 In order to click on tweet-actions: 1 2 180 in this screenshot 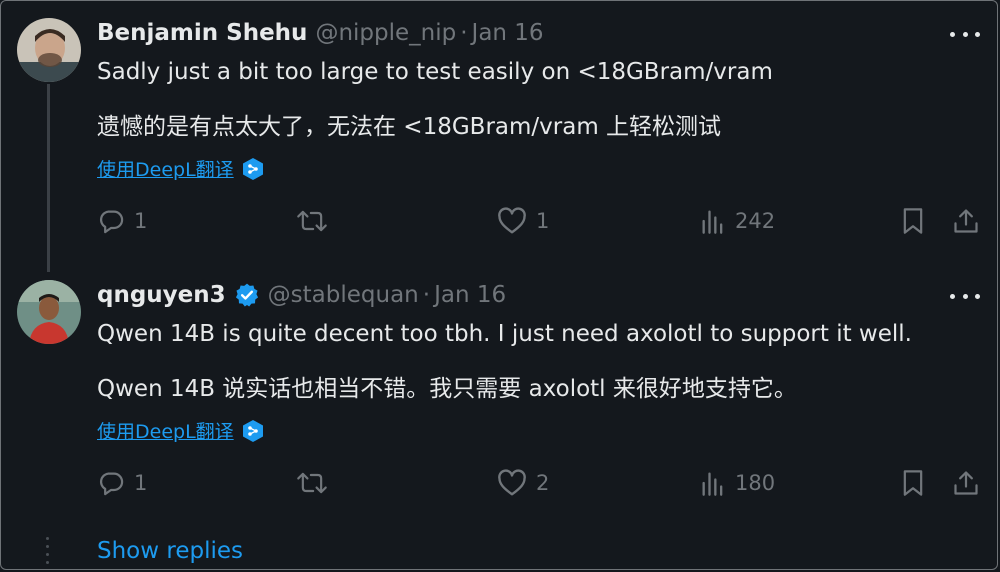, I will do `click(500, 485)`.